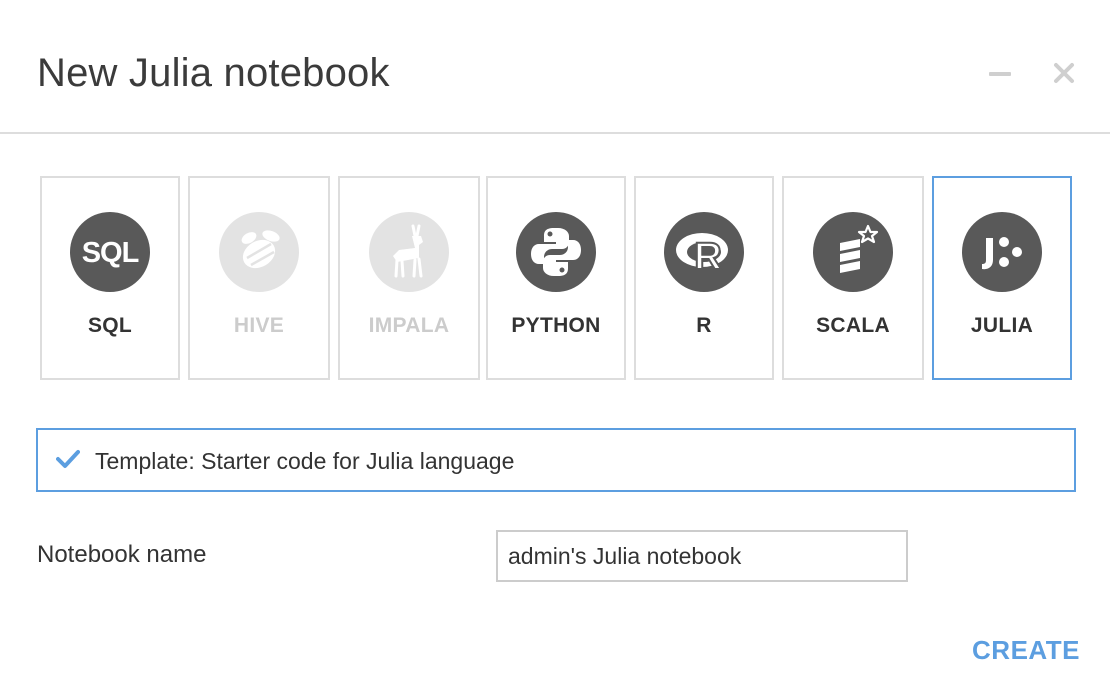 The width and height of the screenshot is (1110, 694). I want to click on svg-text: SQL, so click(110, 253).